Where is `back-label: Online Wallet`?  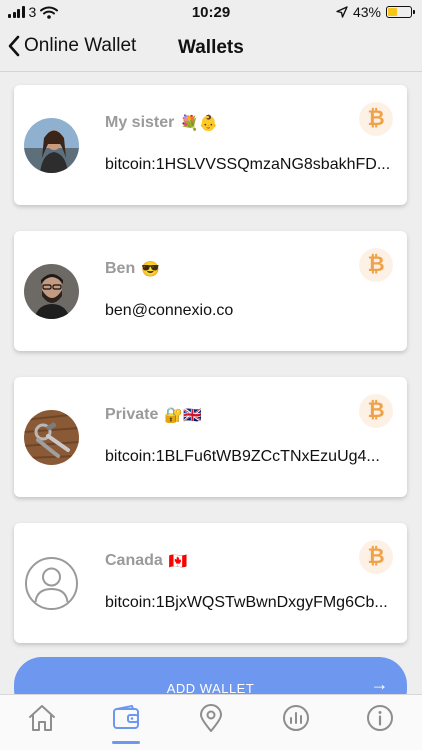
back-label: Online Wallet is located at coordinates (80, 45).